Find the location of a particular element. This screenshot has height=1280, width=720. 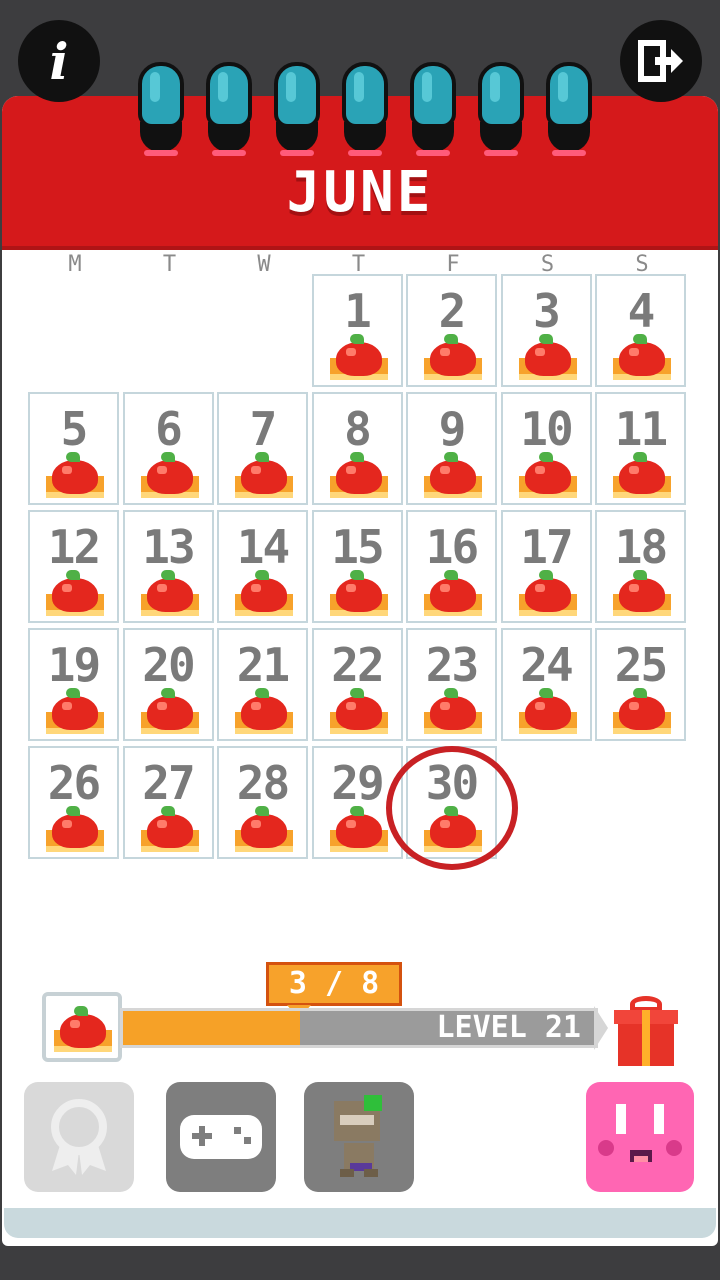

day-cell: 11 is located at coordinates (640, 448).